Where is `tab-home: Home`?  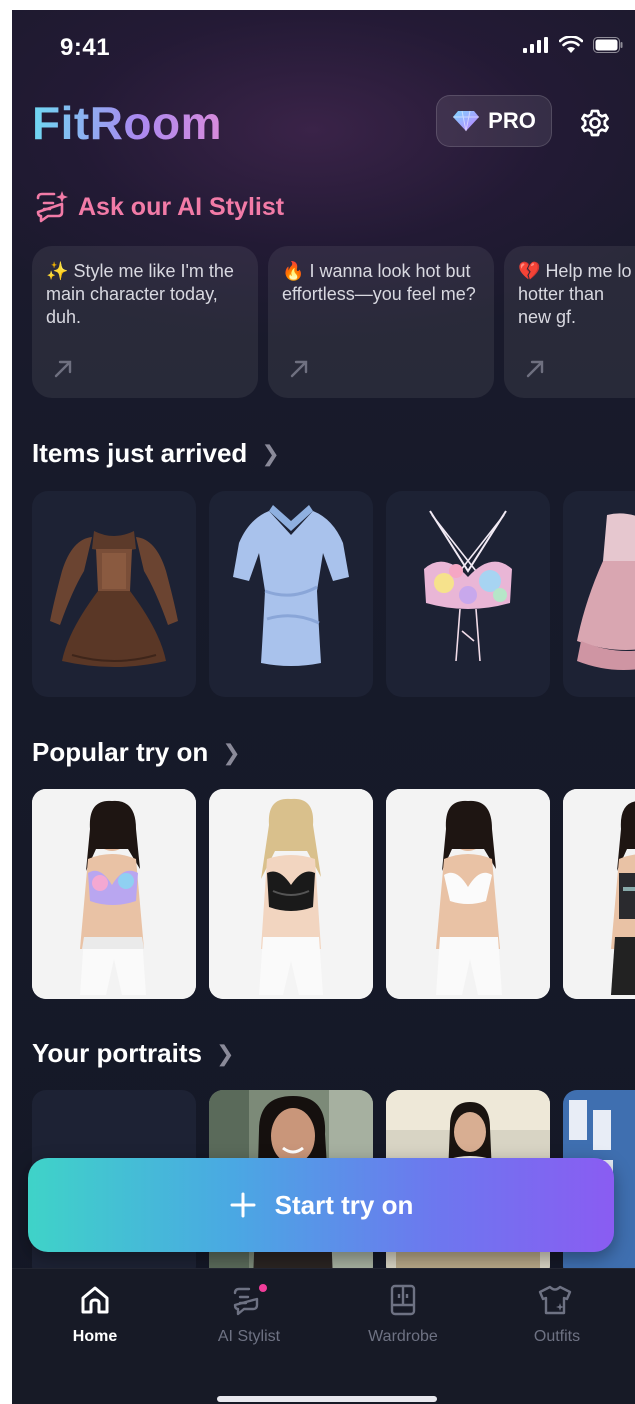 tab-home: Home is located at coordinates (95, 1314).